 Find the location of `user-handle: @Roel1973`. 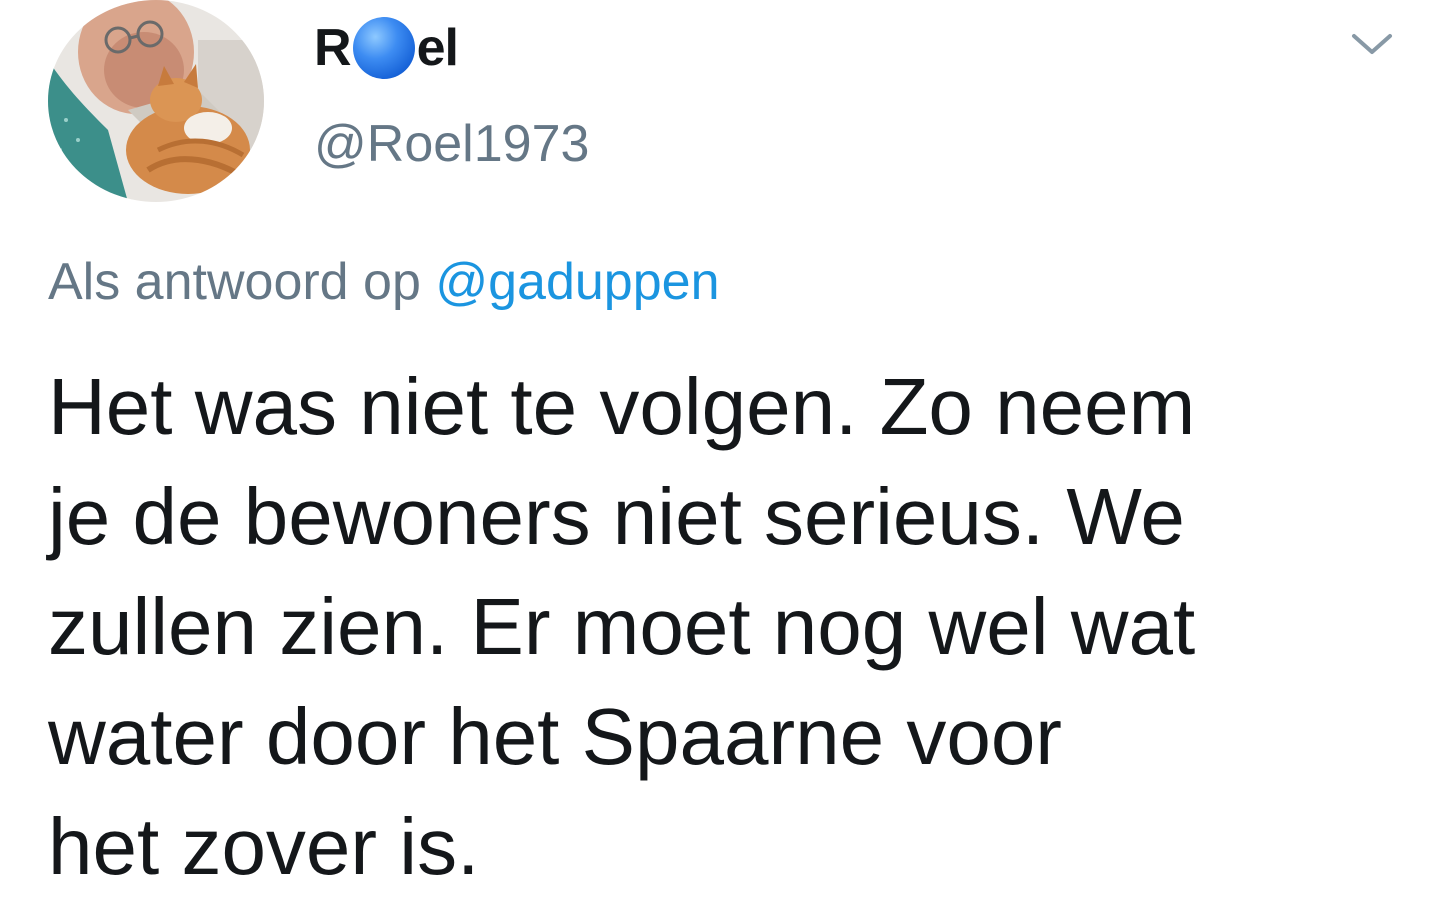

user-handle: @Roel1973 is located at coordinates (451, 144).